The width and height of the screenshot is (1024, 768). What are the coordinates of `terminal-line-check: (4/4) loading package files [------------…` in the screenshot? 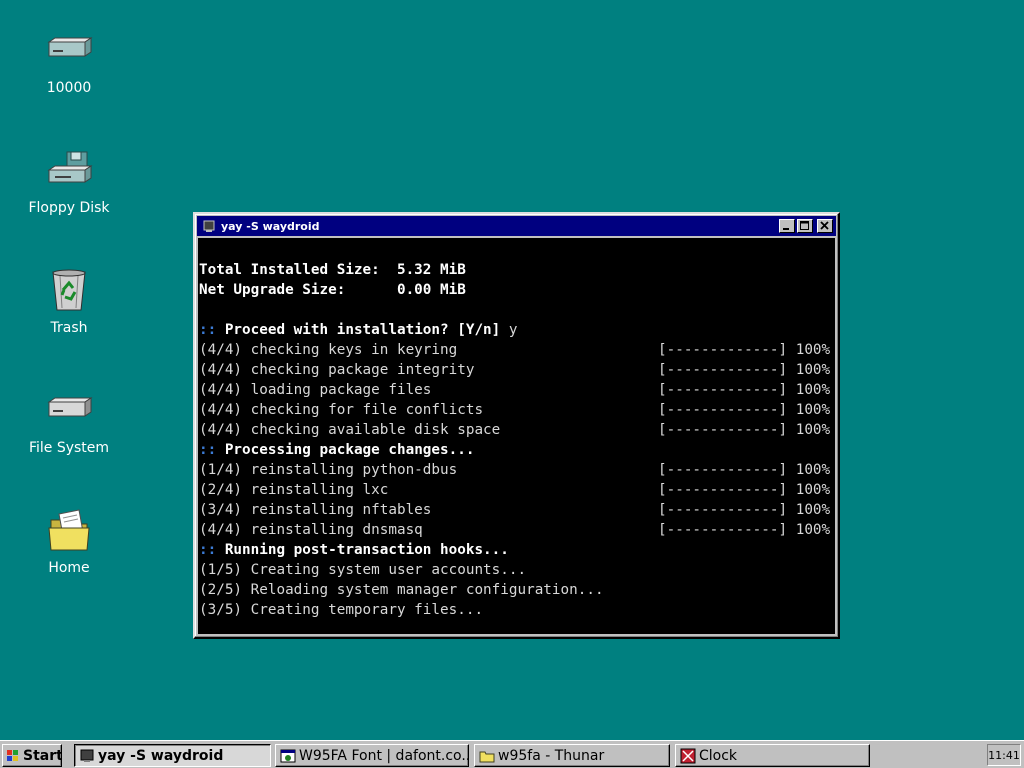 It's located at (516, 390).